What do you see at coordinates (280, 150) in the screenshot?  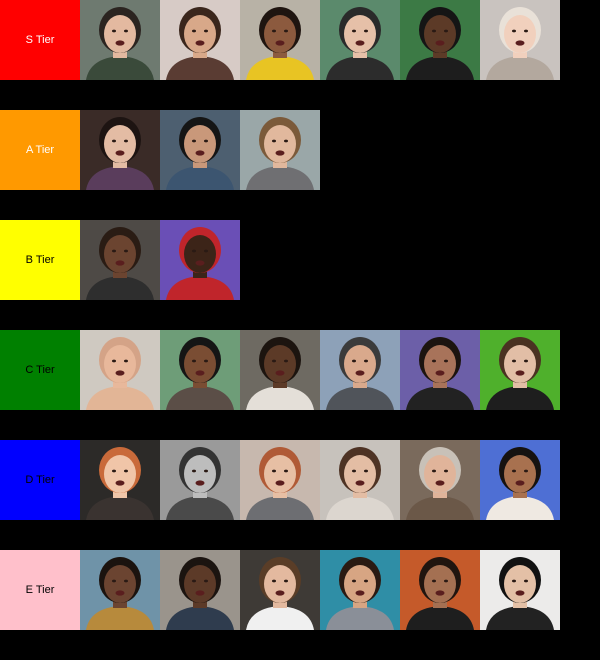 I see `reaction-tile-woman-curly-hair` at bounding box center [280, 150].